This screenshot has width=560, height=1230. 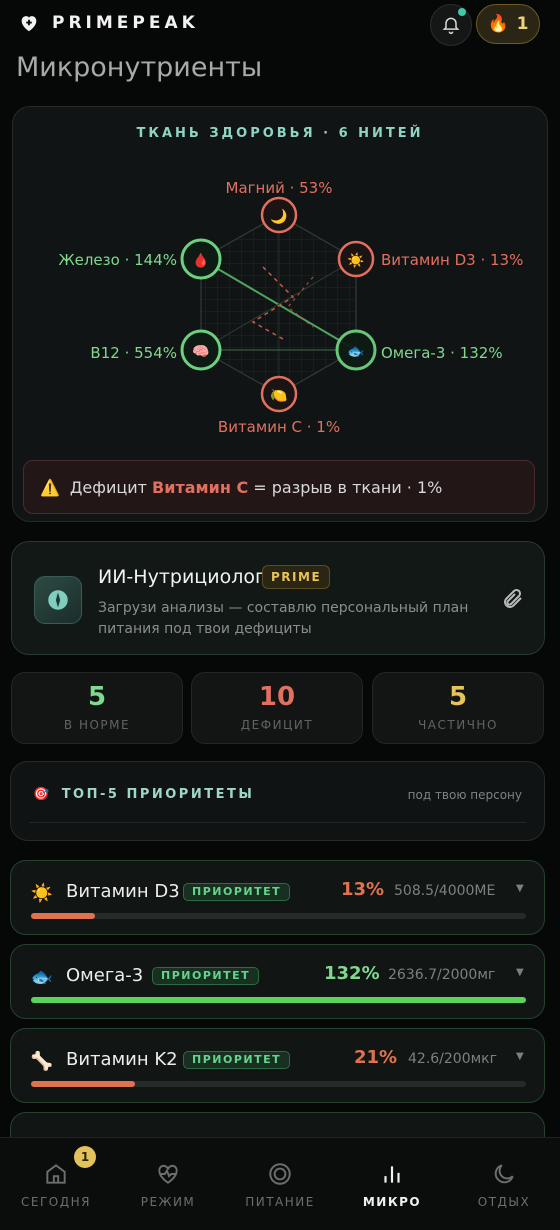 What do you see at coordinates (513, 599) in the screenshot?
I see `paperclip-icon` at bounding box center [513, 599].